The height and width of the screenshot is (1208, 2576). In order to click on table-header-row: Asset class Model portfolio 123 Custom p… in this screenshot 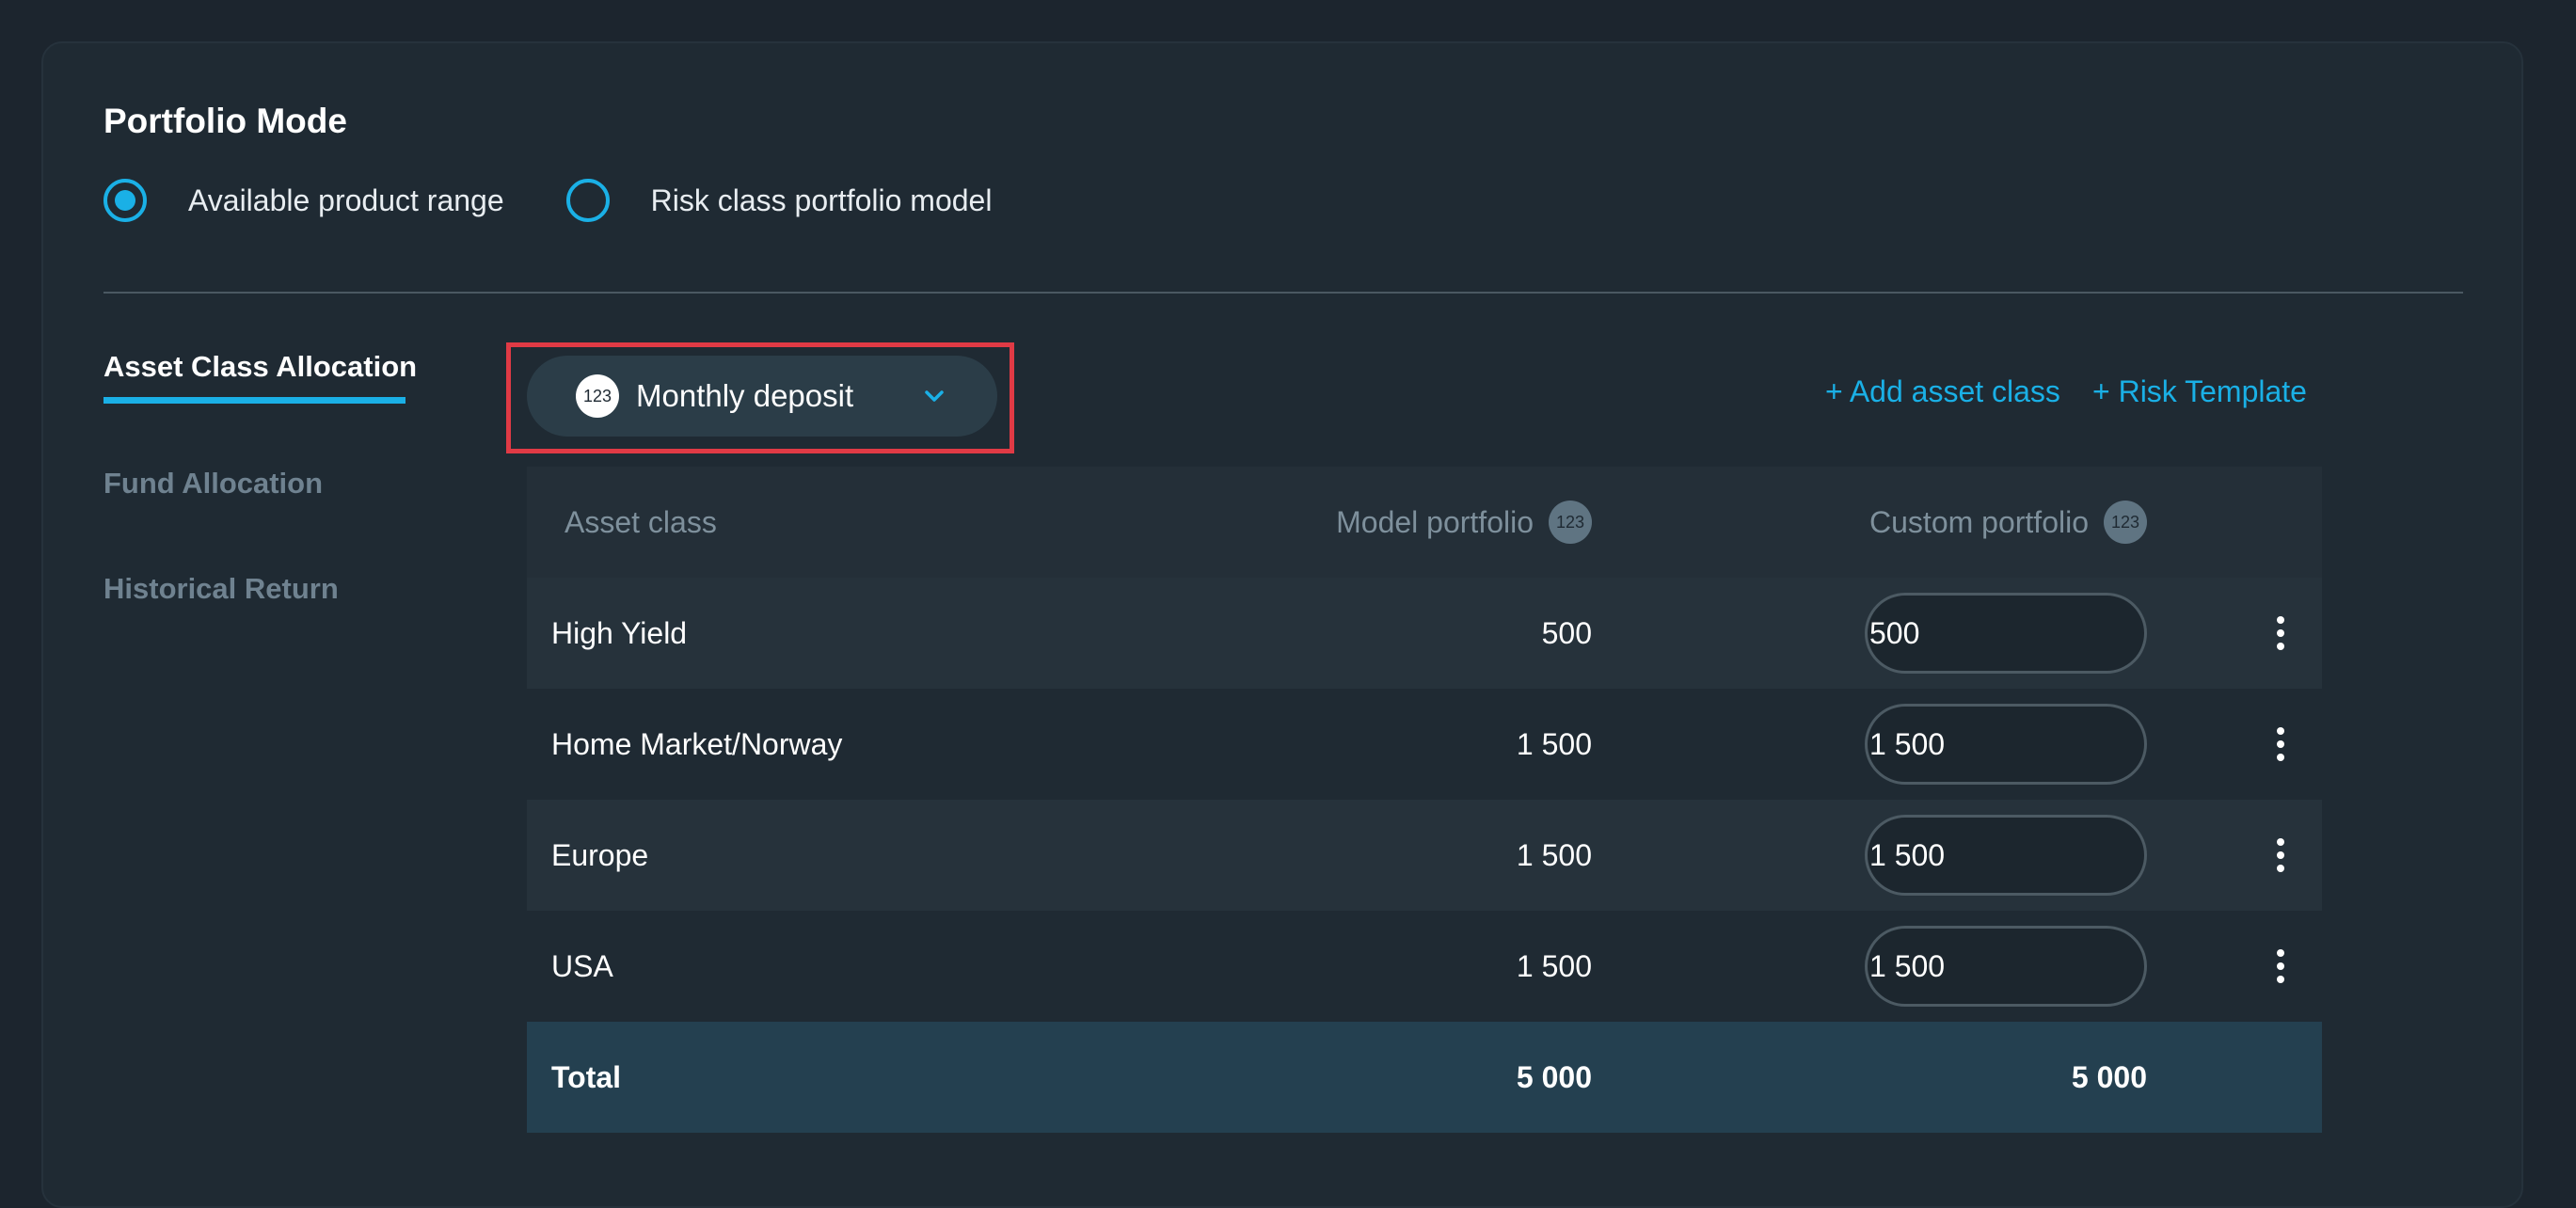, I will do `click(1425, 522)`.